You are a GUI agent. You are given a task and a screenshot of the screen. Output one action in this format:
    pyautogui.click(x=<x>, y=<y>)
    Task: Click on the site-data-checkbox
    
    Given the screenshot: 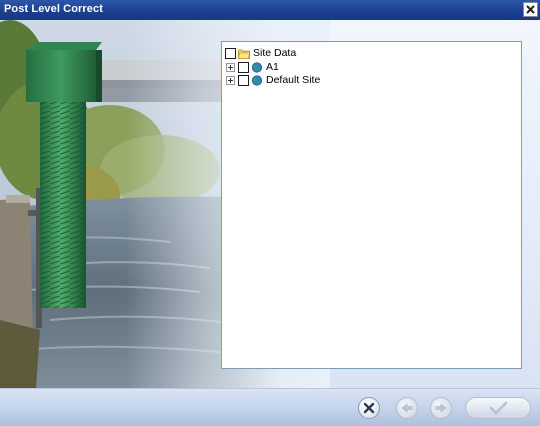 What is the action you would take?
    pyautogui.click(x=230, y=53)
    